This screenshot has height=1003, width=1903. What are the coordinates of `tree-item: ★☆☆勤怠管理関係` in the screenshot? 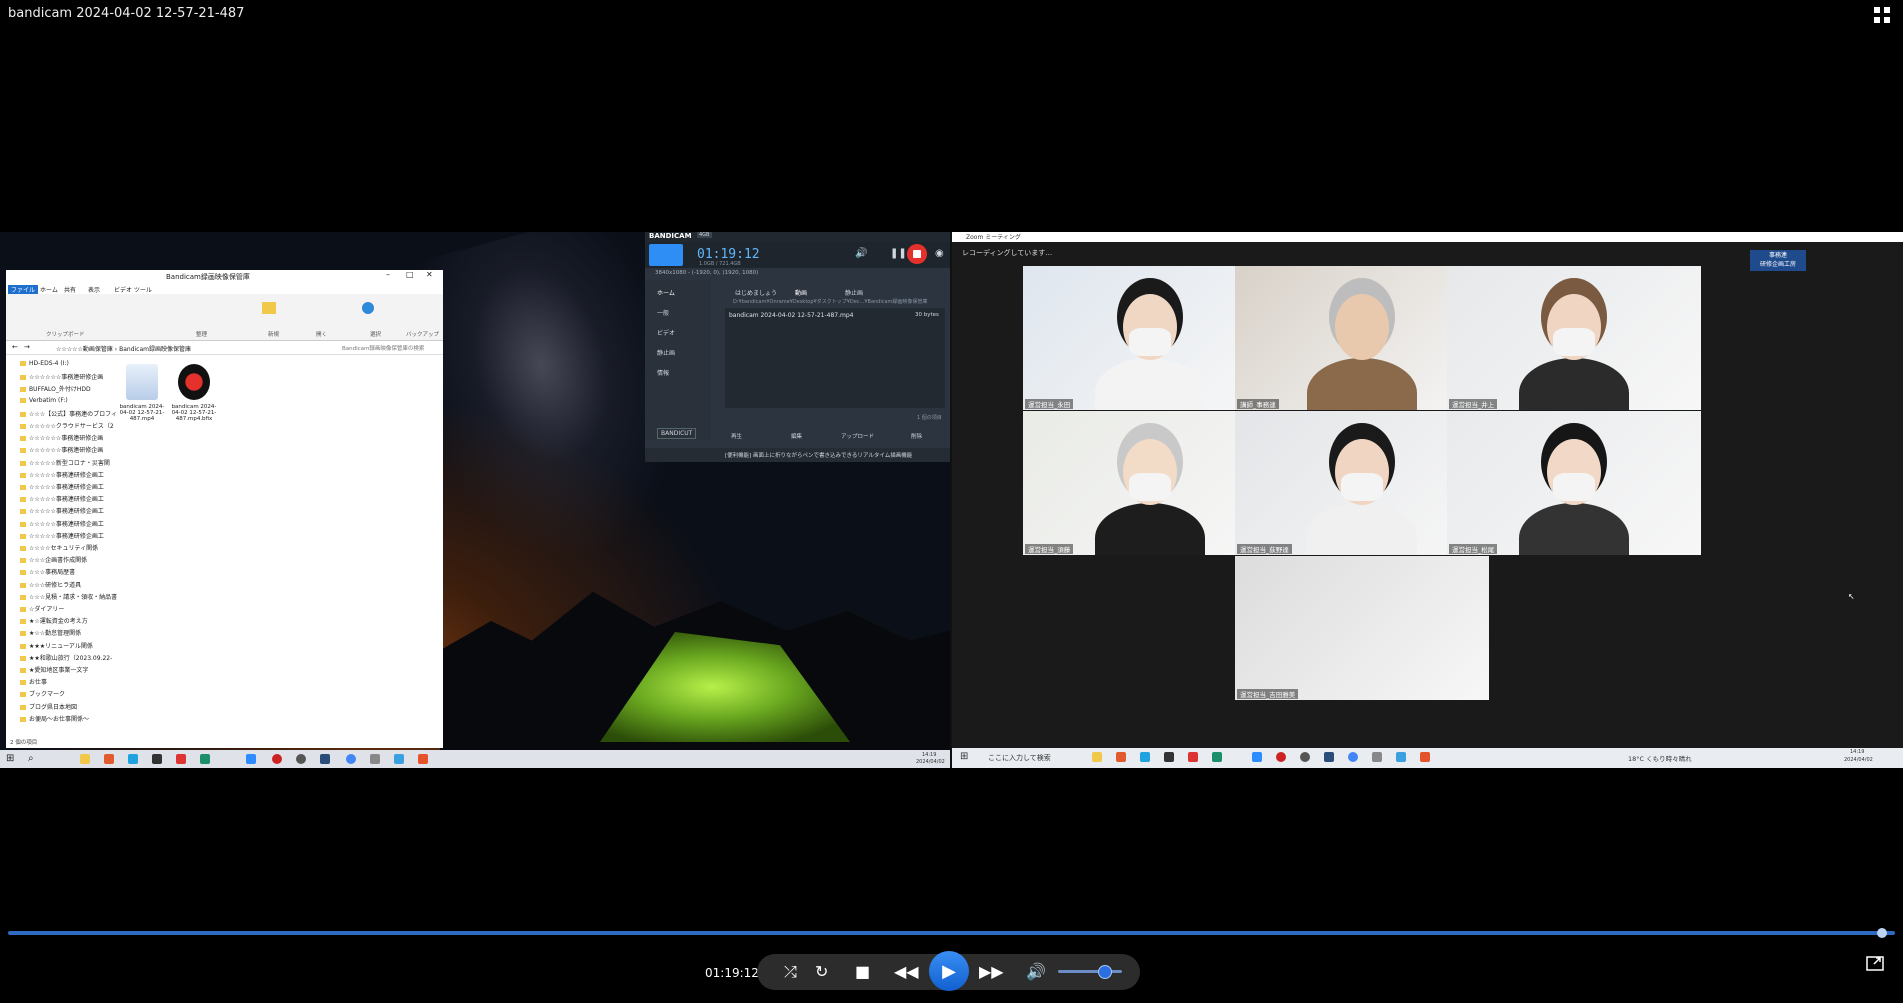 It's located at (50, 632).